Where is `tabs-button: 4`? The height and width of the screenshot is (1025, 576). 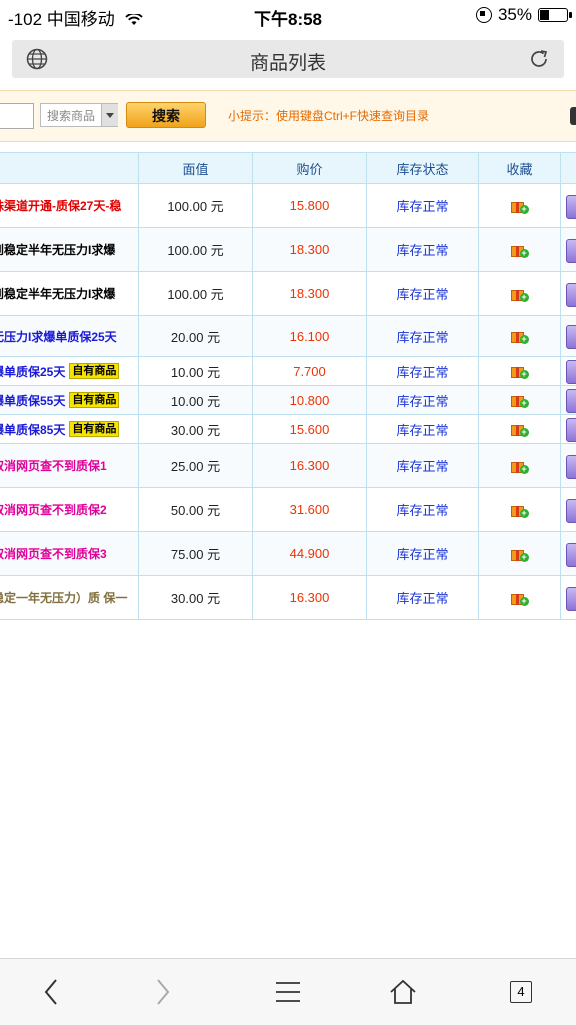
tabs-button: 4 is located at coordinates (521, 992).